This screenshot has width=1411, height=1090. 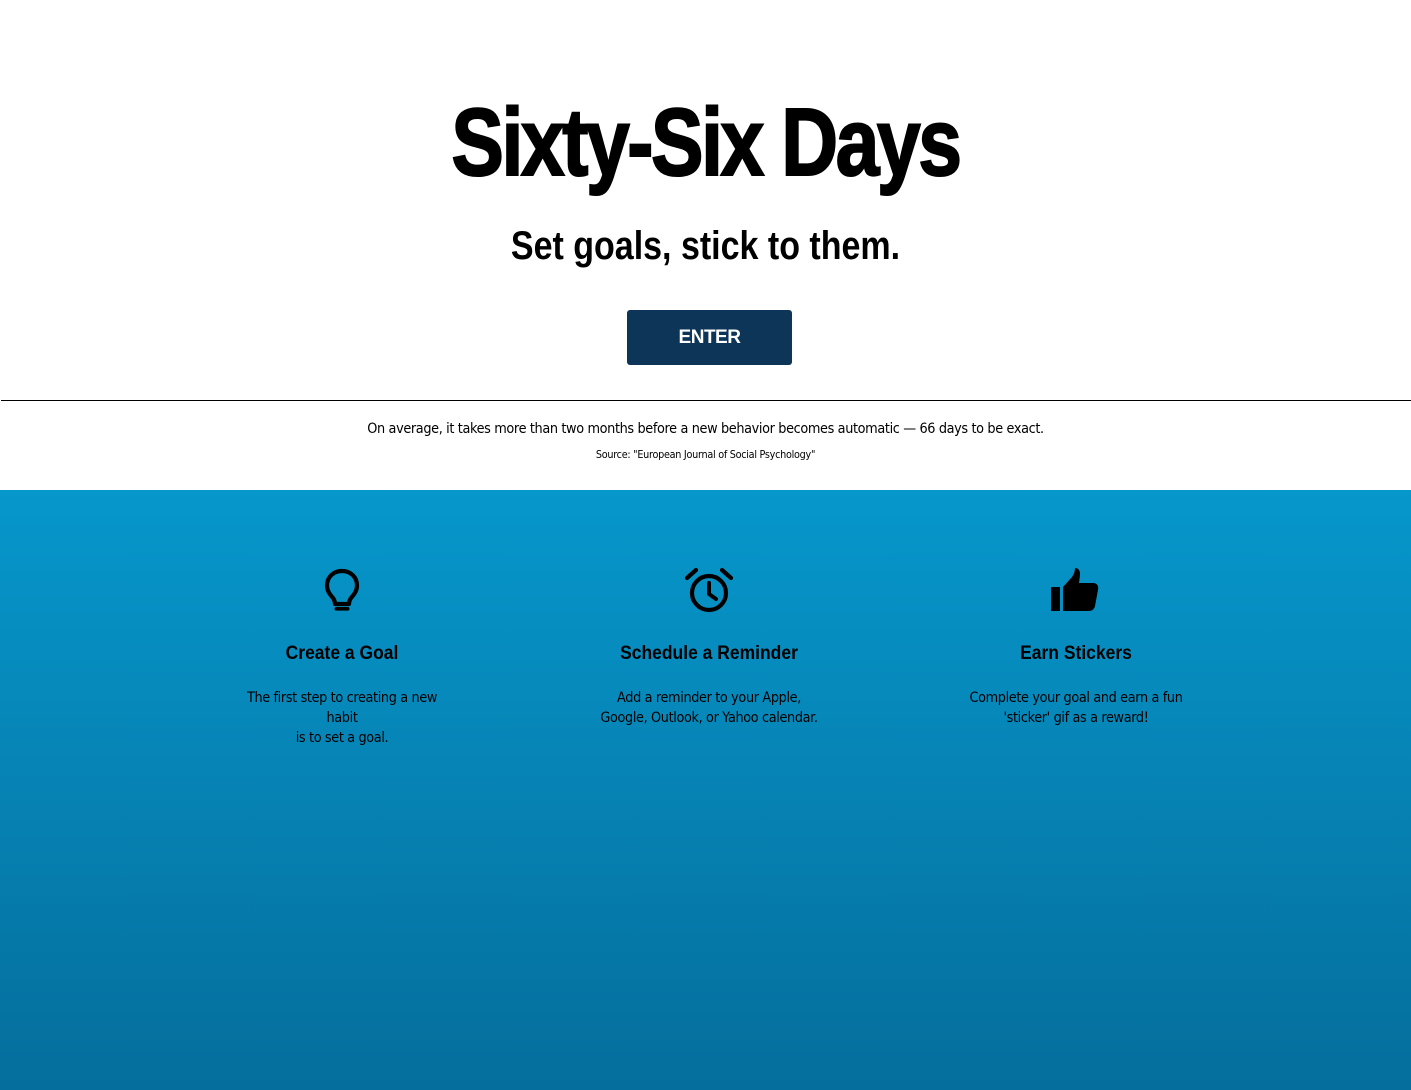 I want to click on thumbs-up-icon, so click(x=1076, y=590).